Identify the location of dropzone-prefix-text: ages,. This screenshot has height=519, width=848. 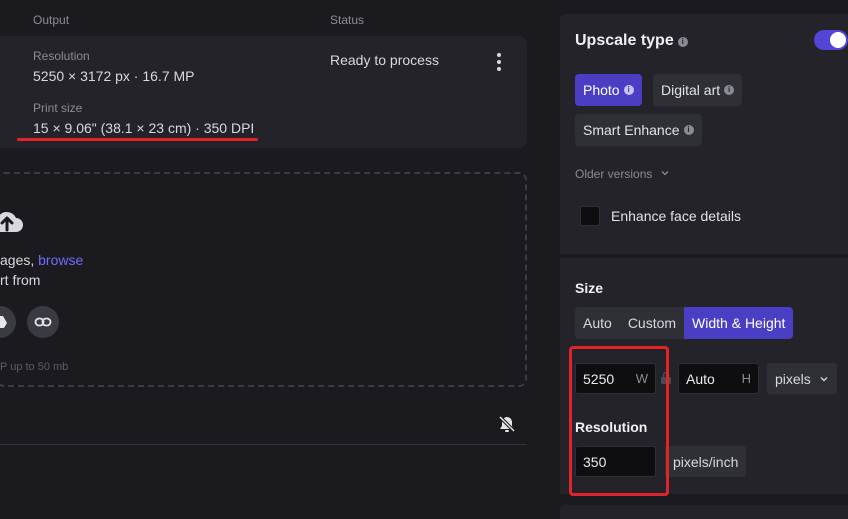
(19, 260).